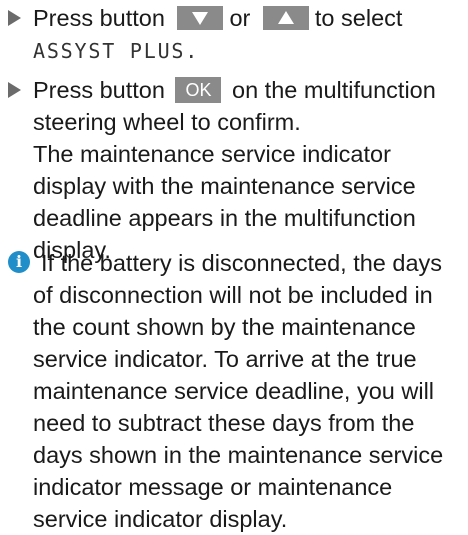 The width and height of the screenshot is (468, 535). I want to click on arrow-down-key, so click(200, 17).